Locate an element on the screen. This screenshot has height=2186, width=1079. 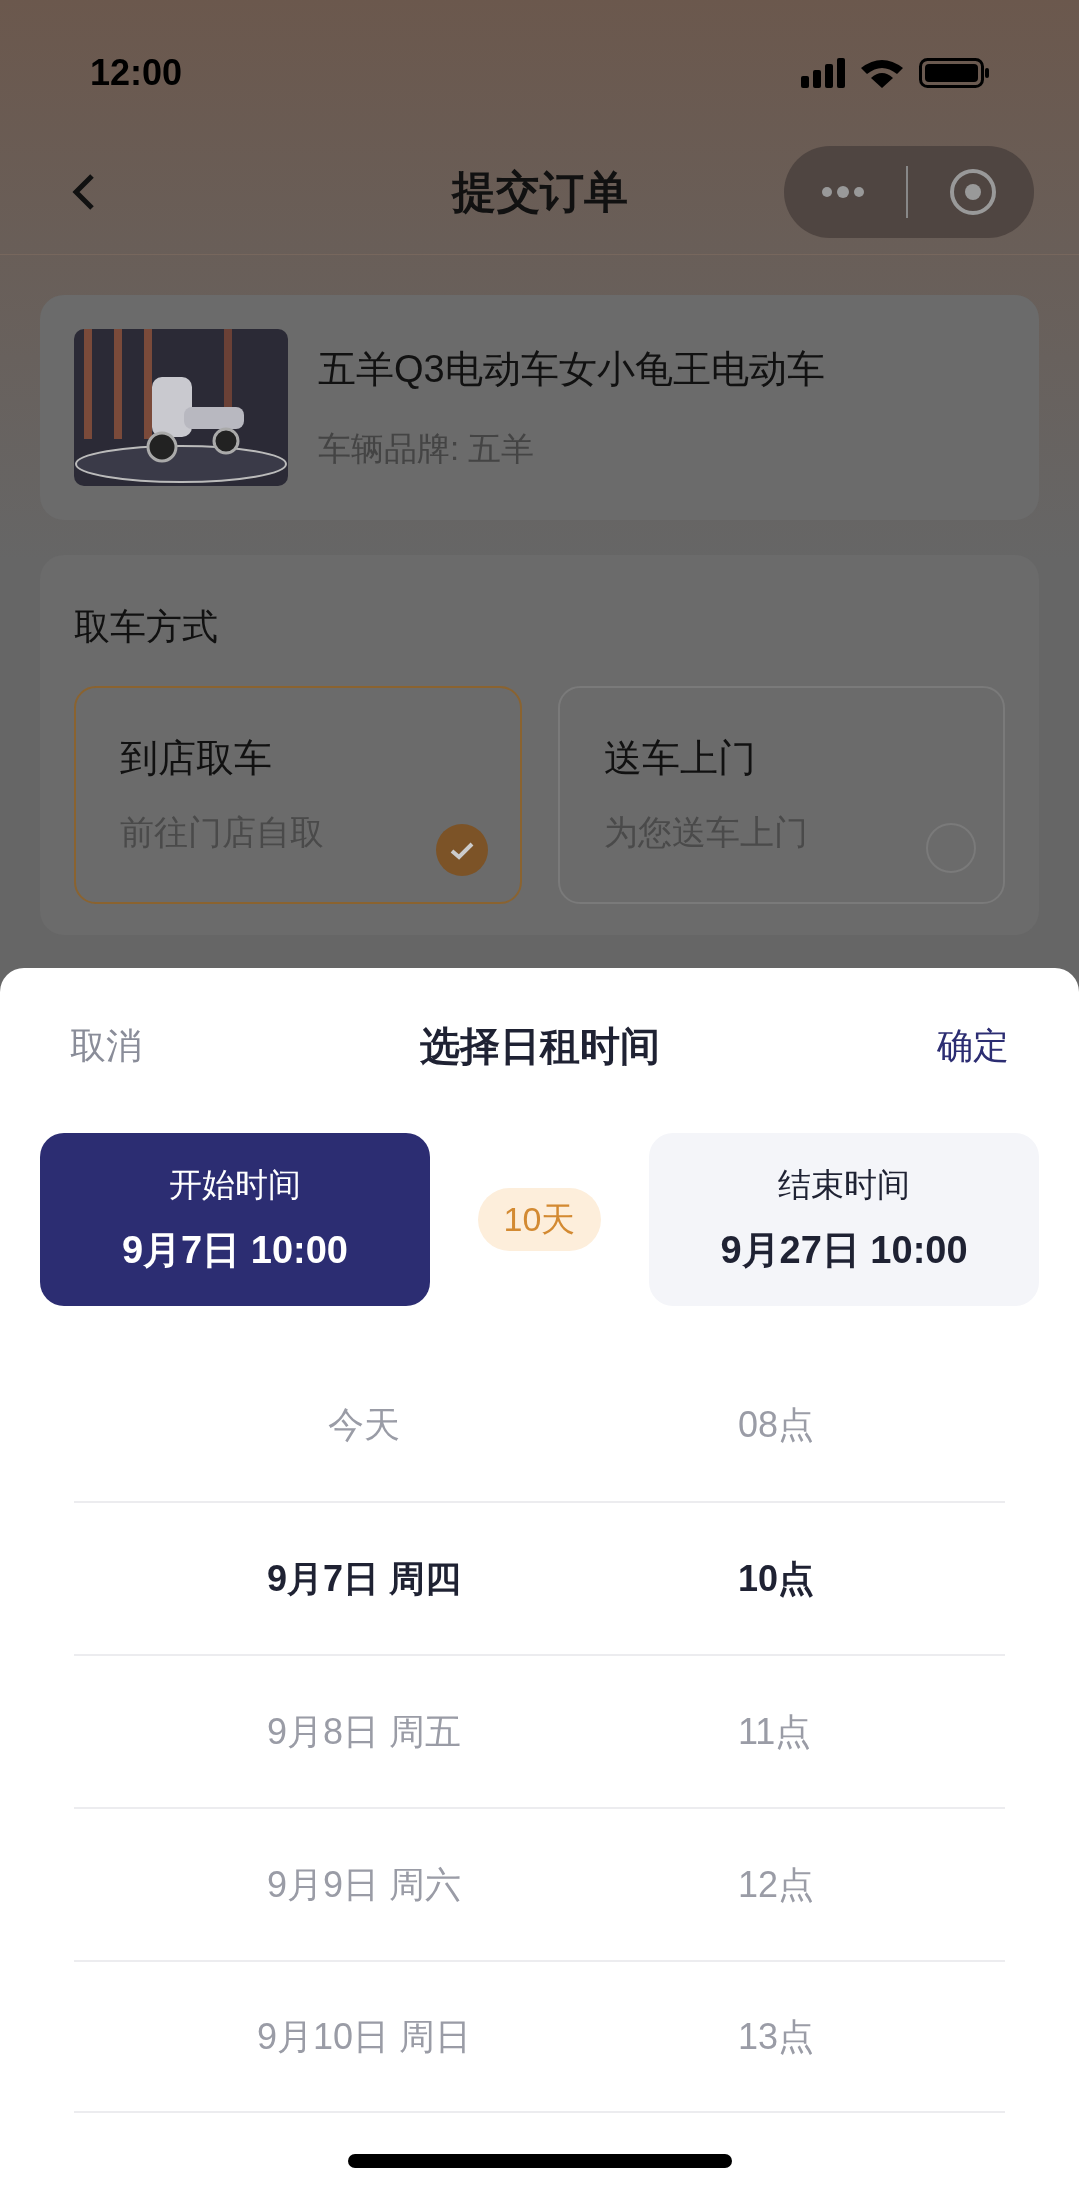
cancel-button: 取消 is located at coordinates (106, 1045).